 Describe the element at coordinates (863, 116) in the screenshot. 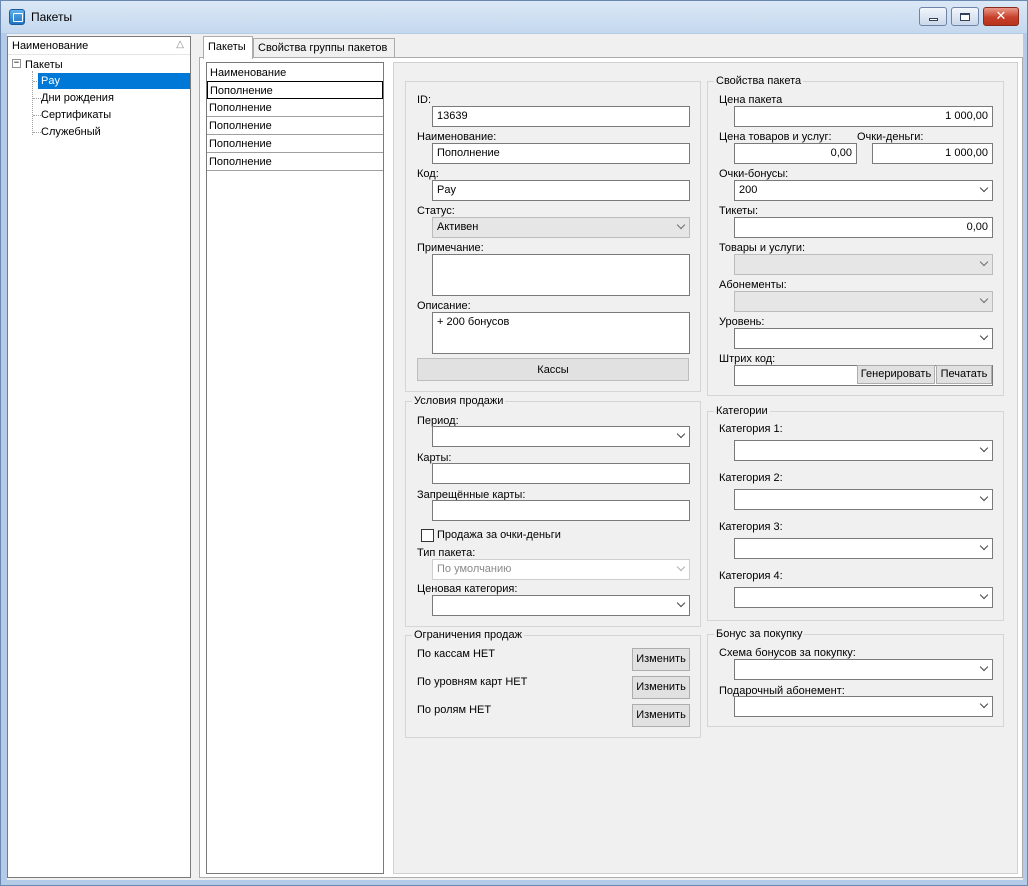

I see `price-field: 1 000,00` at that location.